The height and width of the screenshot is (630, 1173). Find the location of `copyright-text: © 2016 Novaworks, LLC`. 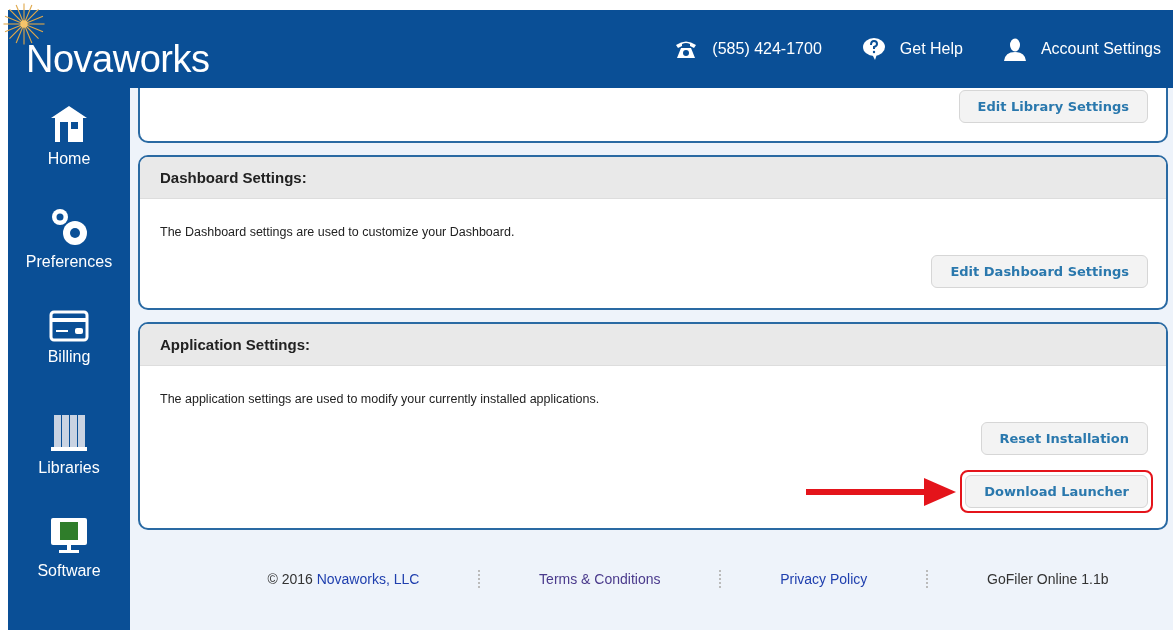

copyright-text: © 2016 Novaworks, LLC is located at coordinates (343, 579).